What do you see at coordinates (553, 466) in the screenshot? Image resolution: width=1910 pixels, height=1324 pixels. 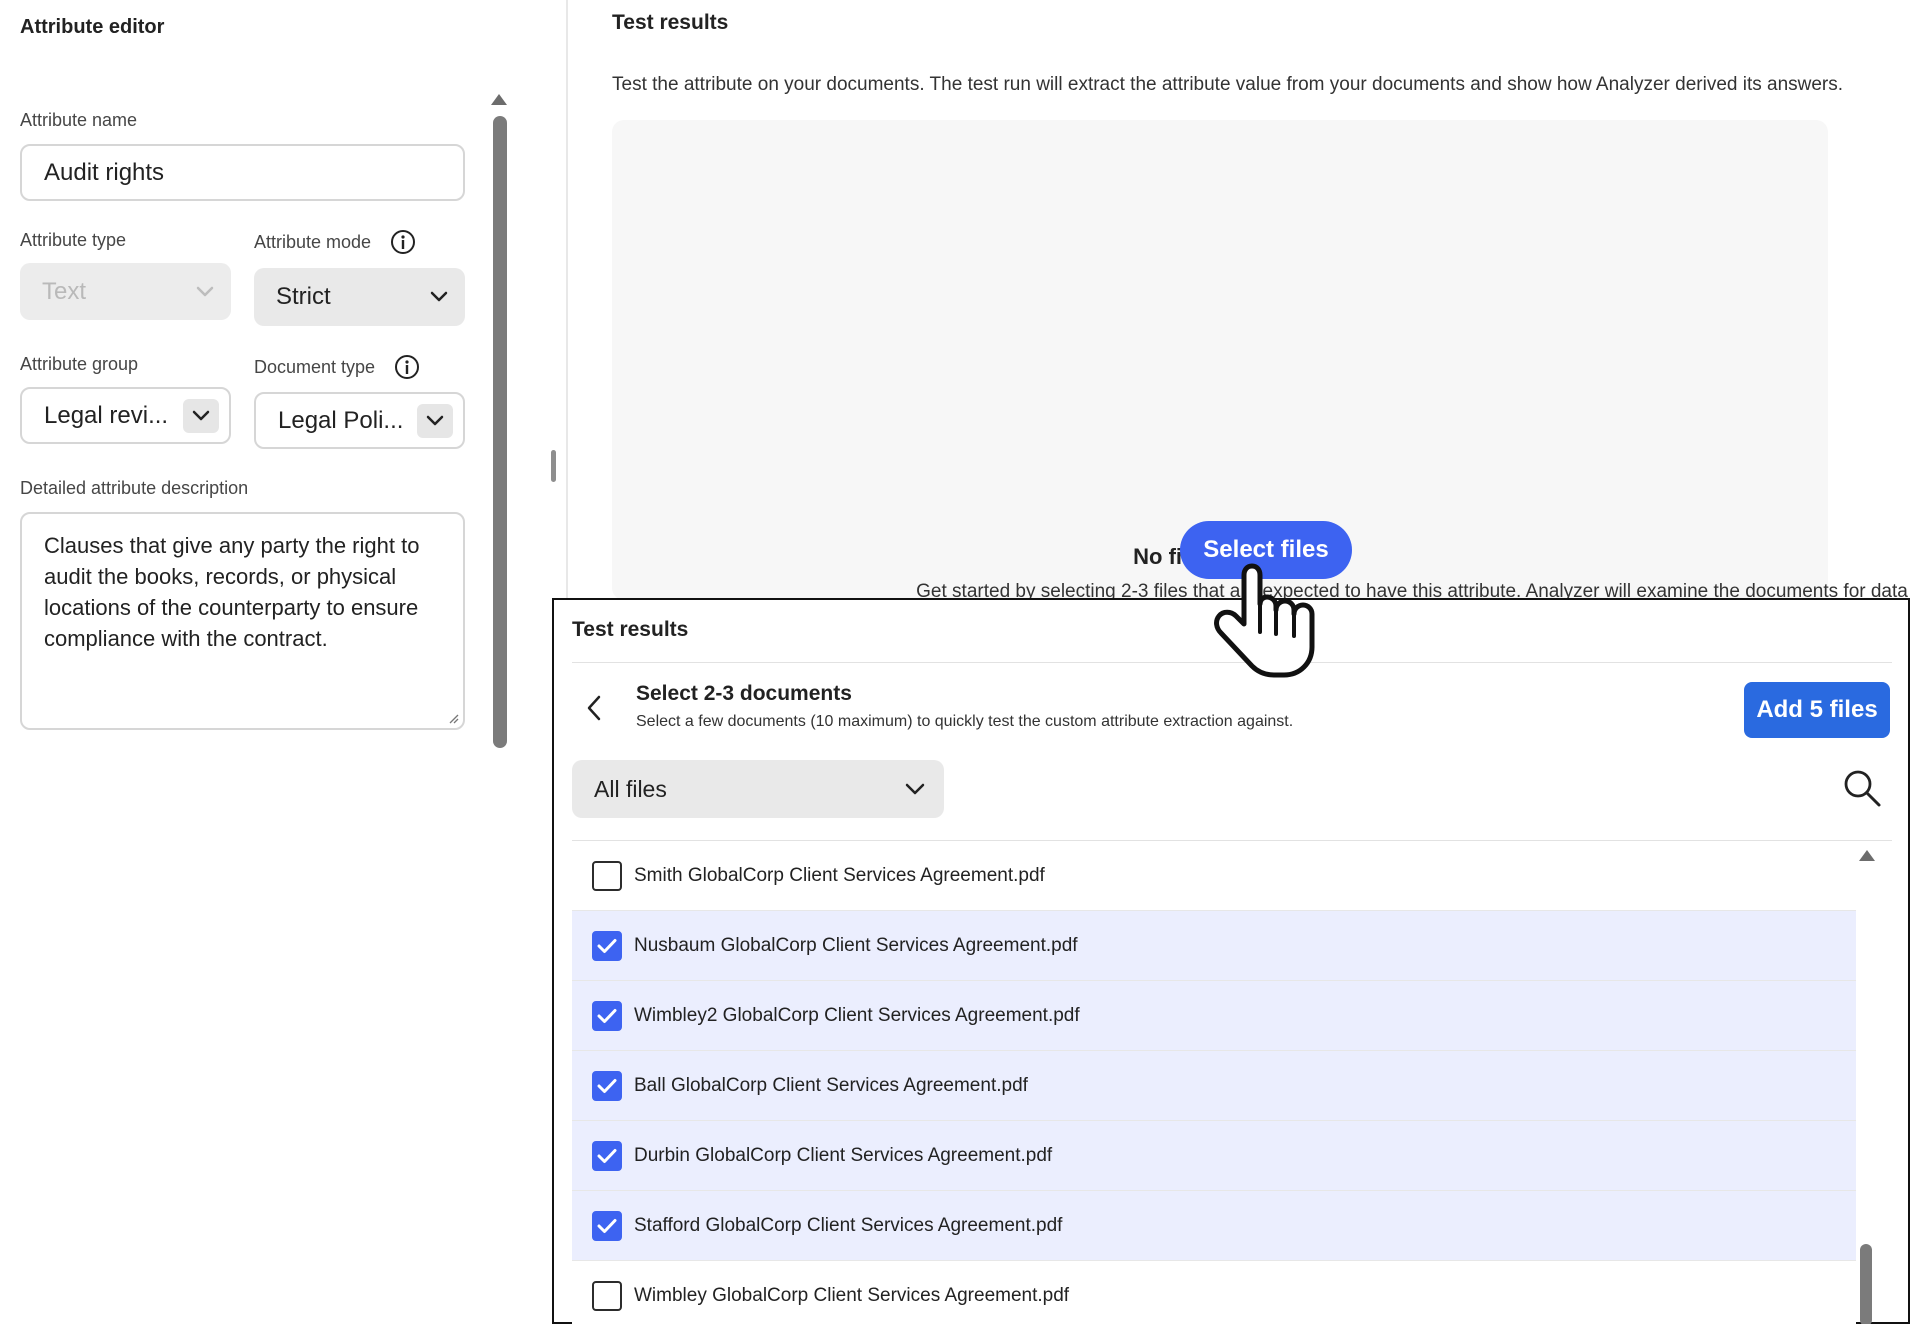 I see `panel-resize-handle` at bounding box center [553, 466].